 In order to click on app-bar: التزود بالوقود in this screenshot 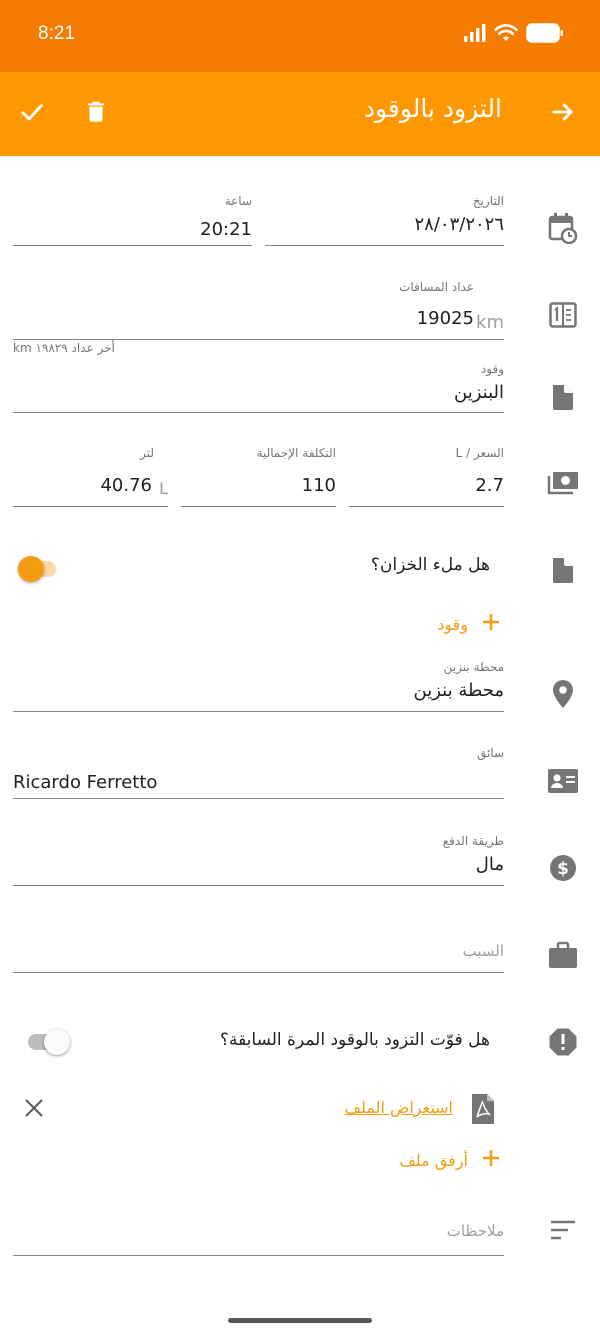, I will do `click(300, 114)`.